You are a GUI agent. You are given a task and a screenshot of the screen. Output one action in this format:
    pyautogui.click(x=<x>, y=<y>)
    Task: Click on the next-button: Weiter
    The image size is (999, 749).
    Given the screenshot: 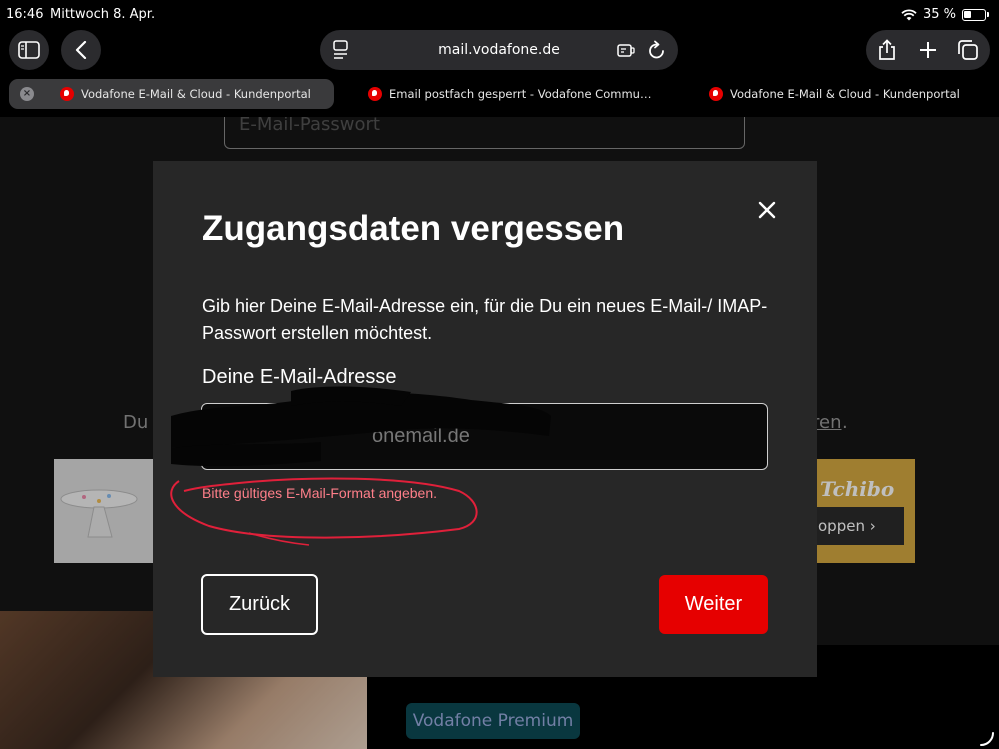 What is the action you would take?
    pyautogui.click(x=713, y=604)
    